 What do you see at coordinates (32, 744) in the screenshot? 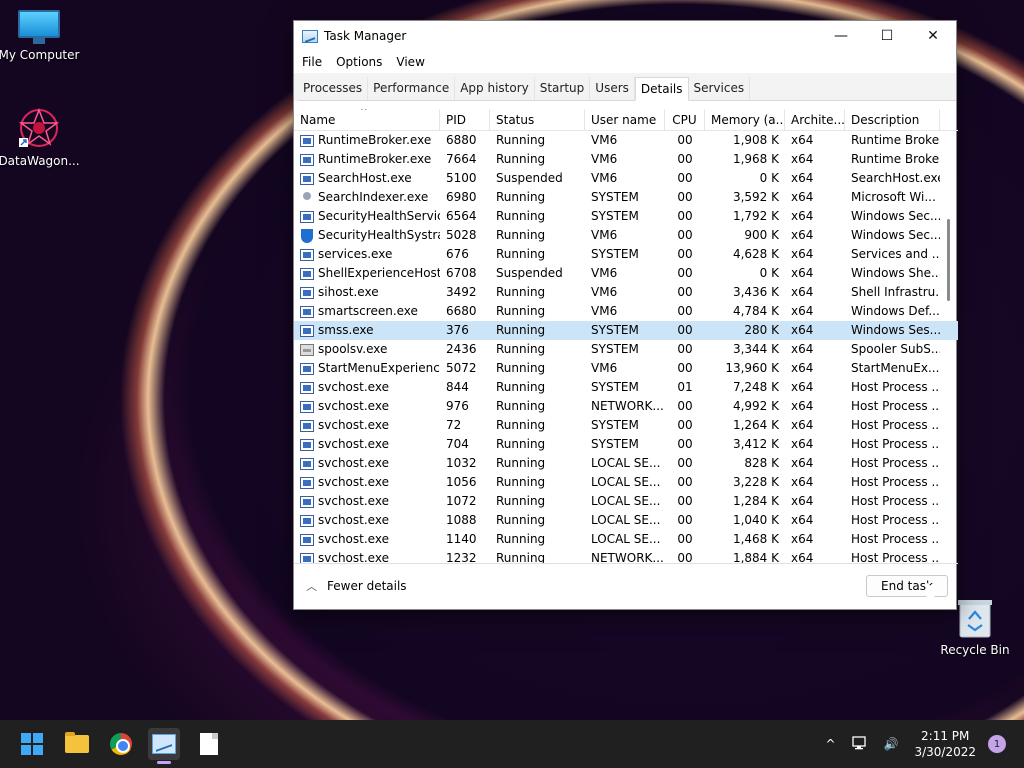
I see `start-button` at bounding box center [32, 744].